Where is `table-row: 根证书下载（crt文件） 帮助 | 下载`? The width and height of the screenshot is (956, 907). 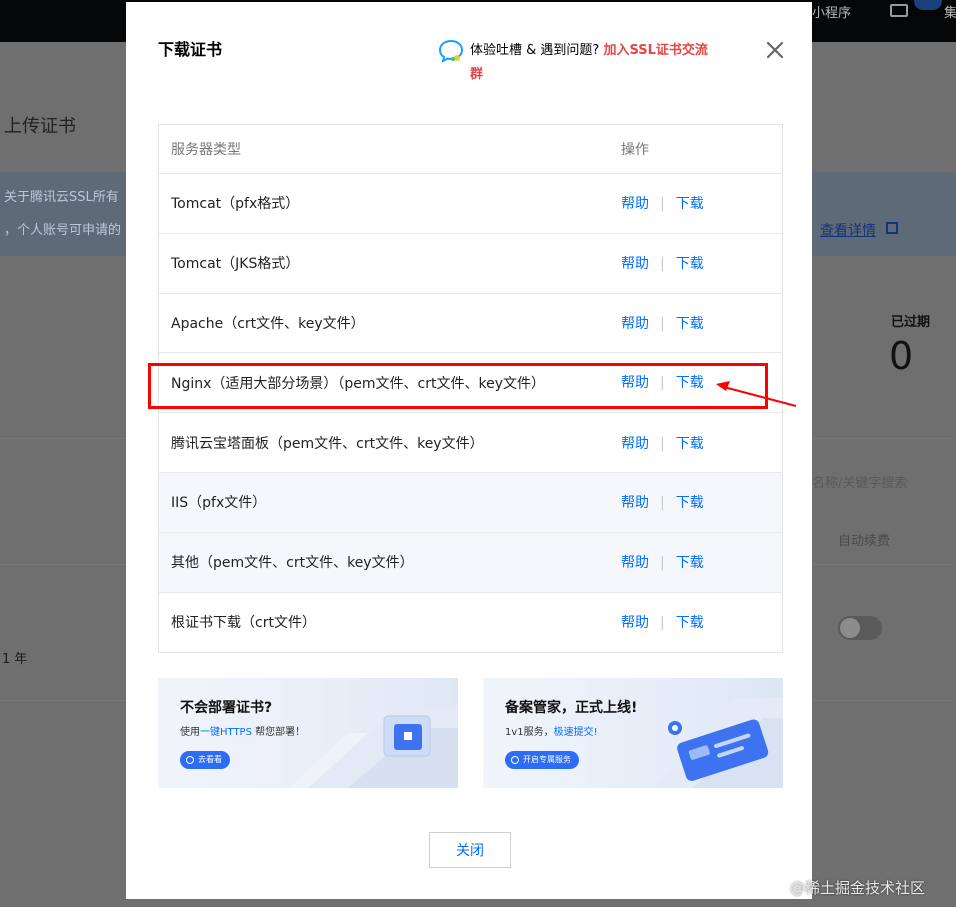
table-row: 根证书下载（crt文件） 帮助 | 下载 is located at coordinates (470, 623).